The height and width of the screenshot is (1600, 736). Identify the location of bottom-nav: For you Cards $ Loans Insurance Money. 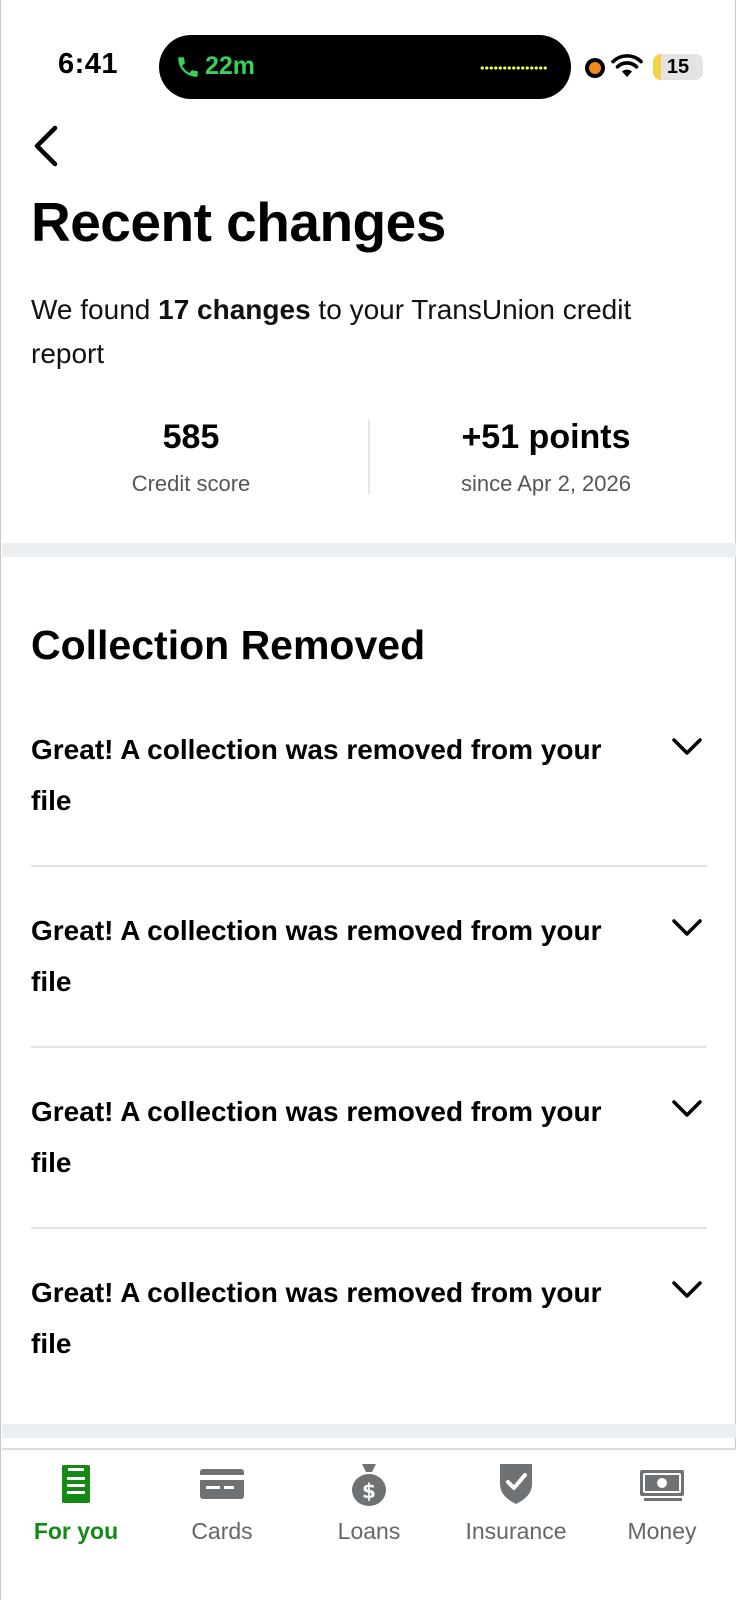
(369, 1524).